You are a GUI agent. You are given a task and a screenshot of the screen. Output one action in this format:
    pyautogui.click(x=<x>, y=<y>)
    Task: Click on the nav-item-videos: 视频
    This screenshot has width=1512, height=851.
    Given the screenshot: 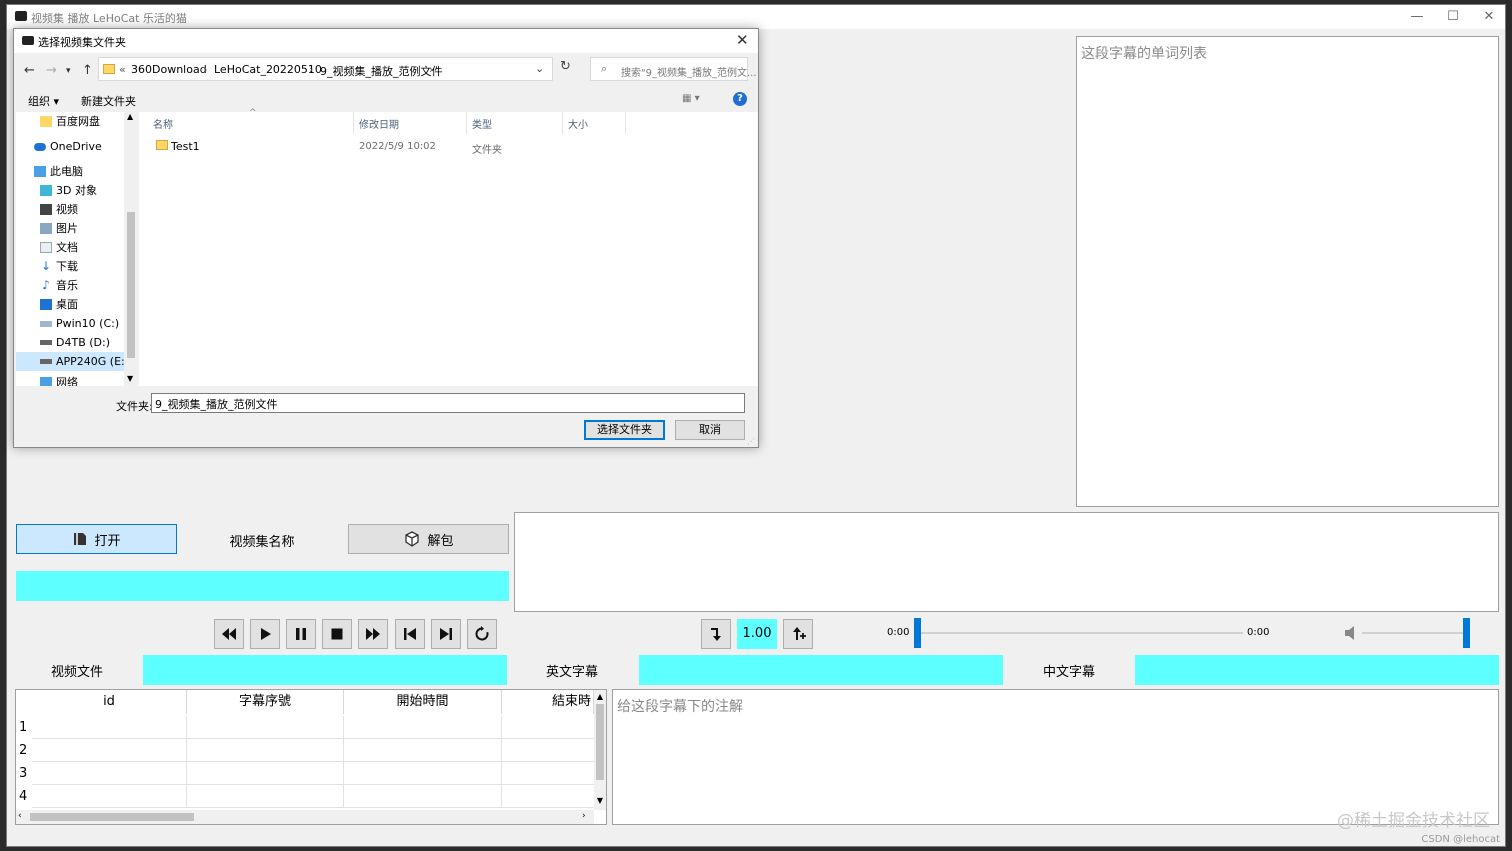 What is the action you would take?
    pyautogui.click(x=71, y=209)
    